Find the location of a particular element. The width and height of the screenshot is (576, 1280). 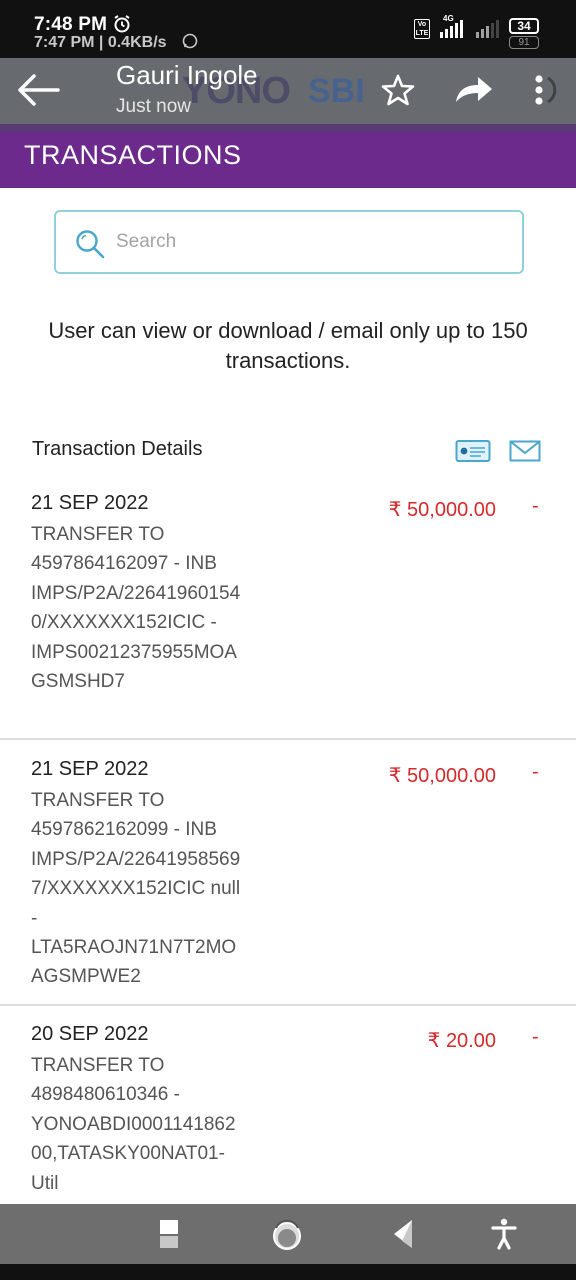

signal-icon-secondary is located at coordinates (487, 29).